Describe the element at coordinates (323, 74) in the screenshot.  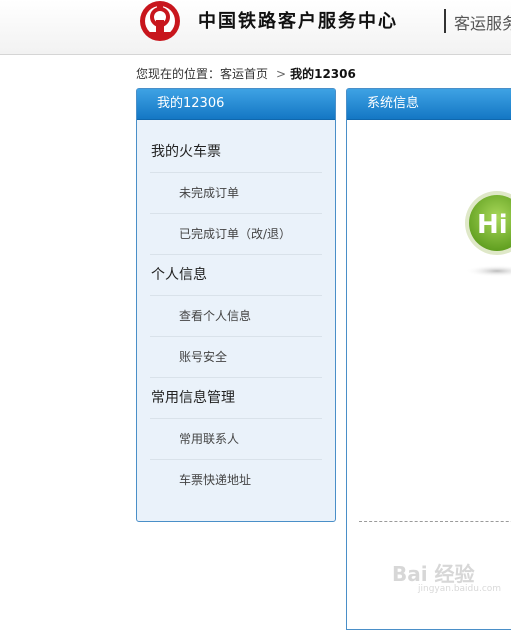
I see `breadcrumb-current: 我的12306` at that location.